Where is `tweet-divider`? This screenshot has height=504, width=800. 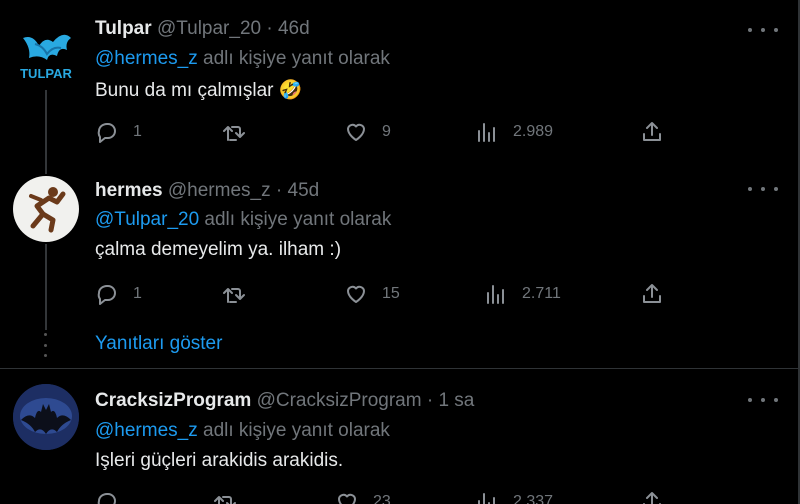 tweet-divider is located at coordinates (400, 368).